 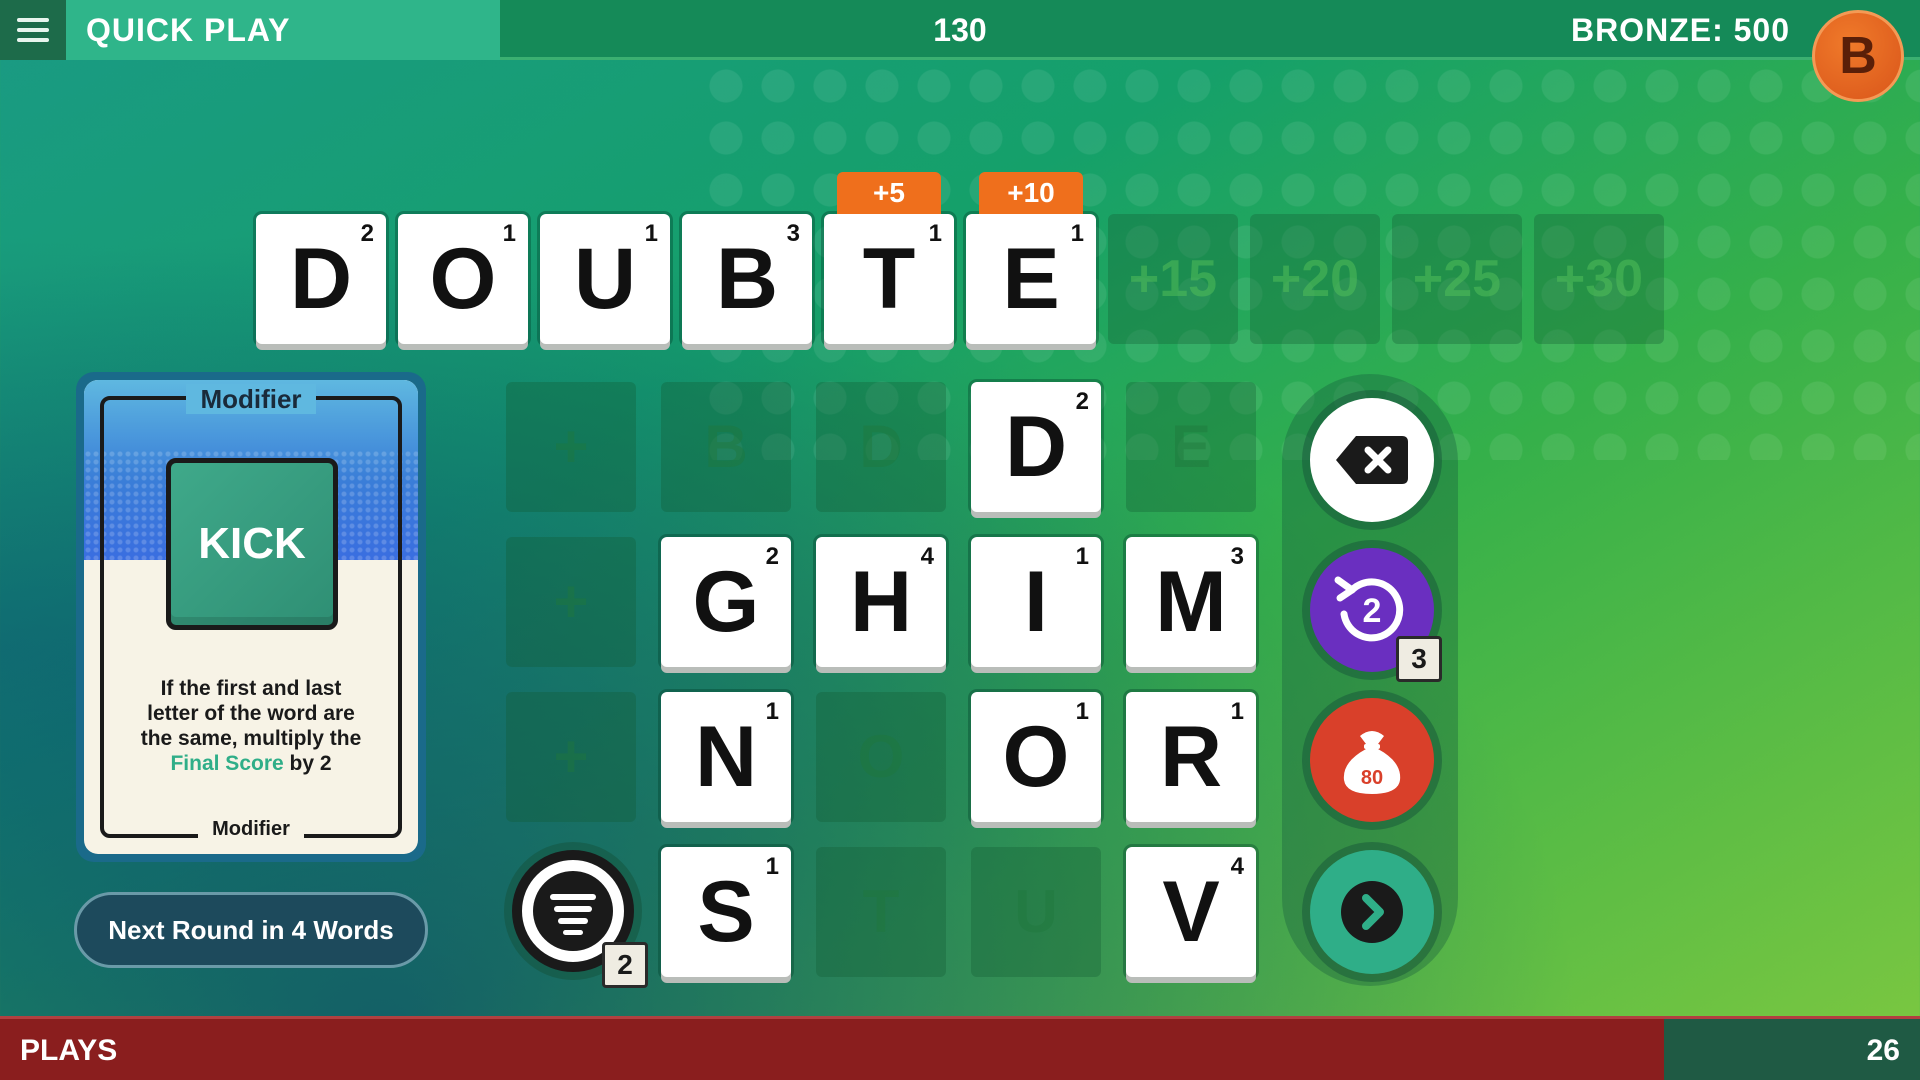 I want to click on desc-tail: by 2, so click(x=307, y=763).